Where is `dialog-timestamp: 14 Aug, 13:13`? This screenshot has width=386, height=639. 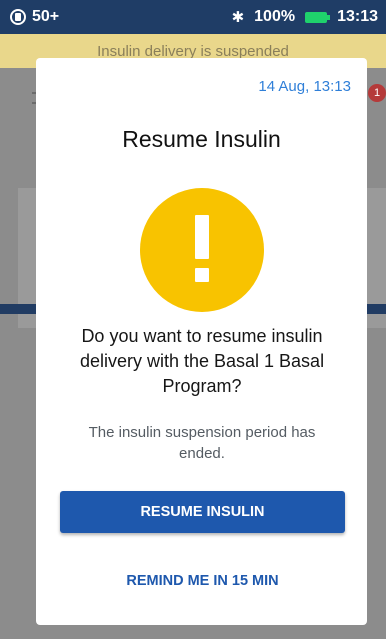 dialog-timestamp: 14 Aug, 13:13 is located at coordinates (304, 86).